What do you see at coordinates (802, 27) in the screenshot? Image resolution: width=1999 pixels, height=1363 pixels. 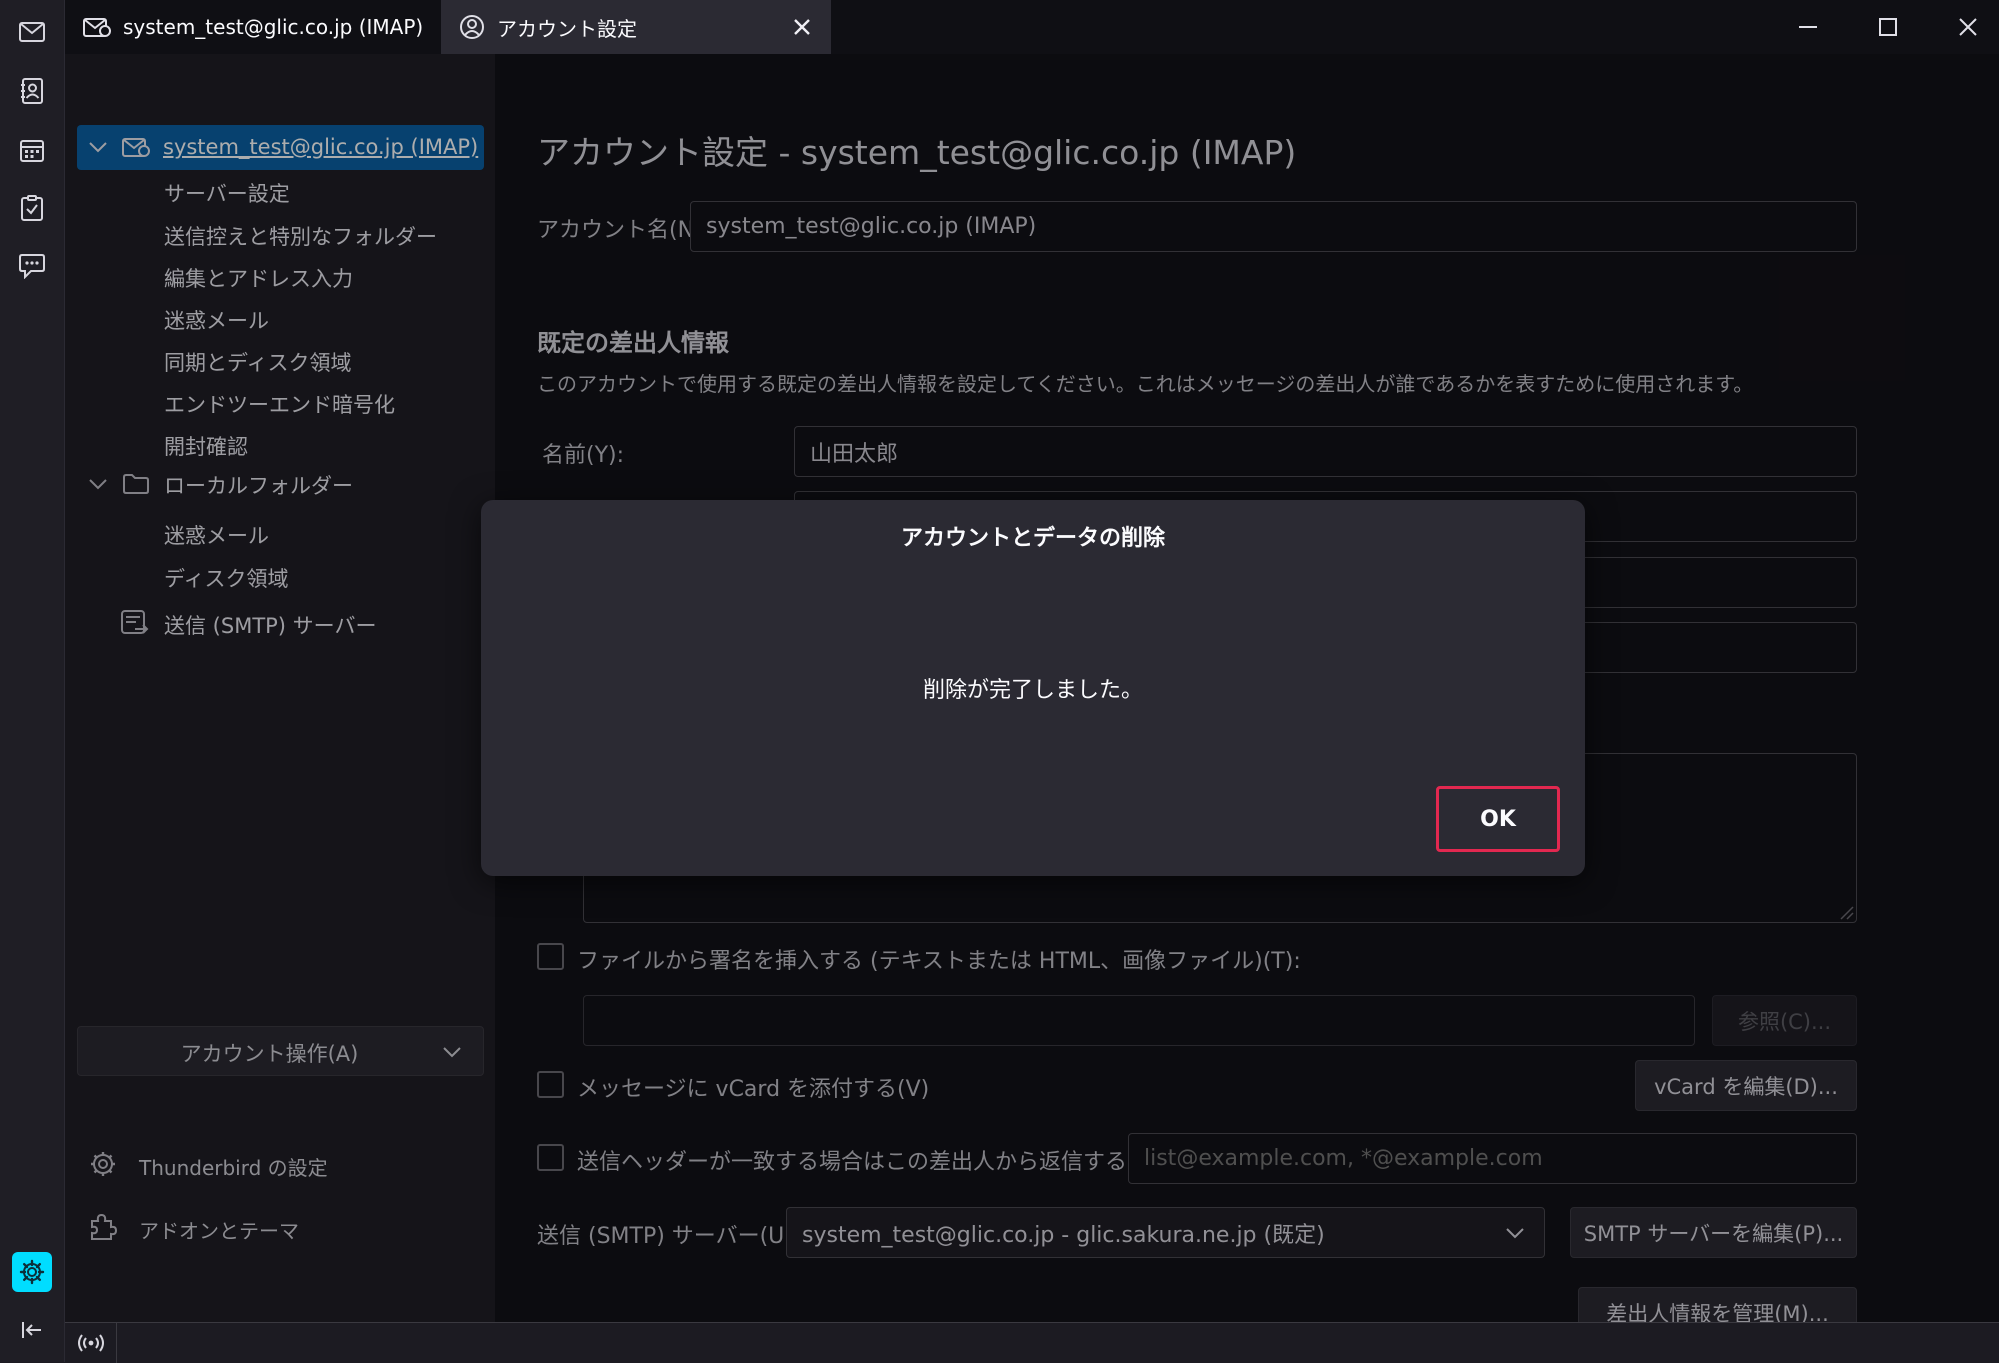 I see `close-tab-icon` at bounding box center [802, 27].